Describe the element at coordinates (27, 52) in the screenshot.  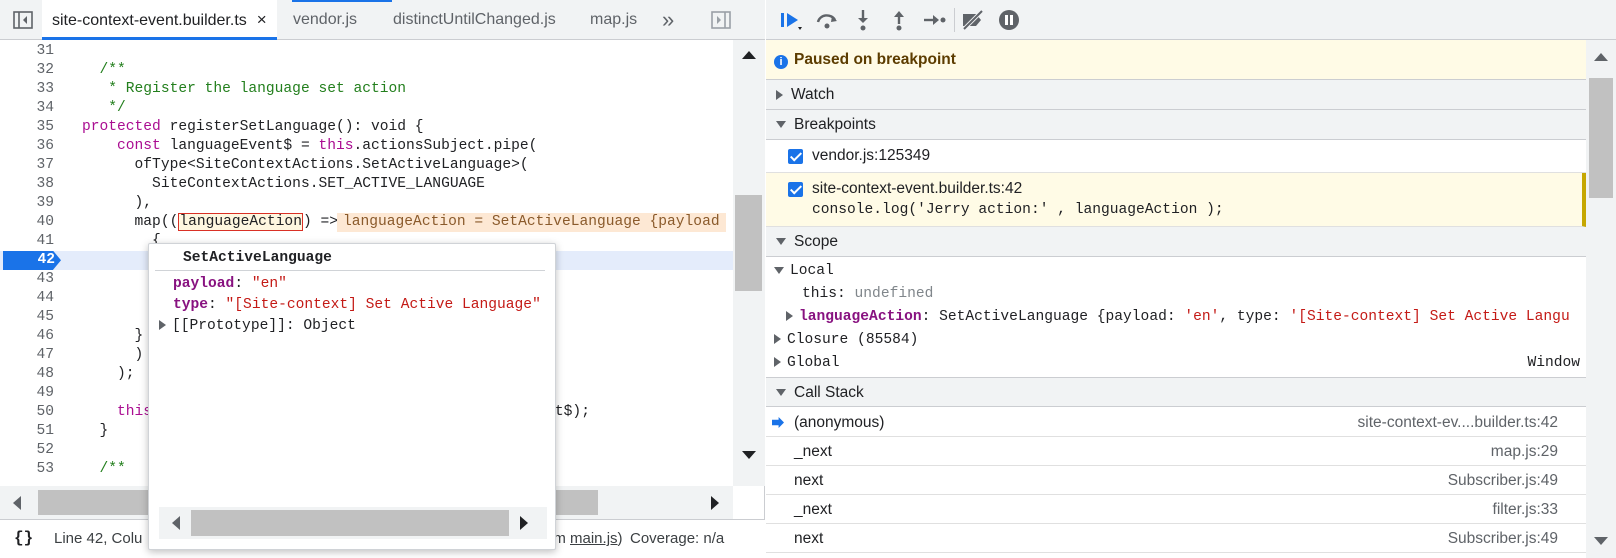
I see `line-number: 31` at that location.